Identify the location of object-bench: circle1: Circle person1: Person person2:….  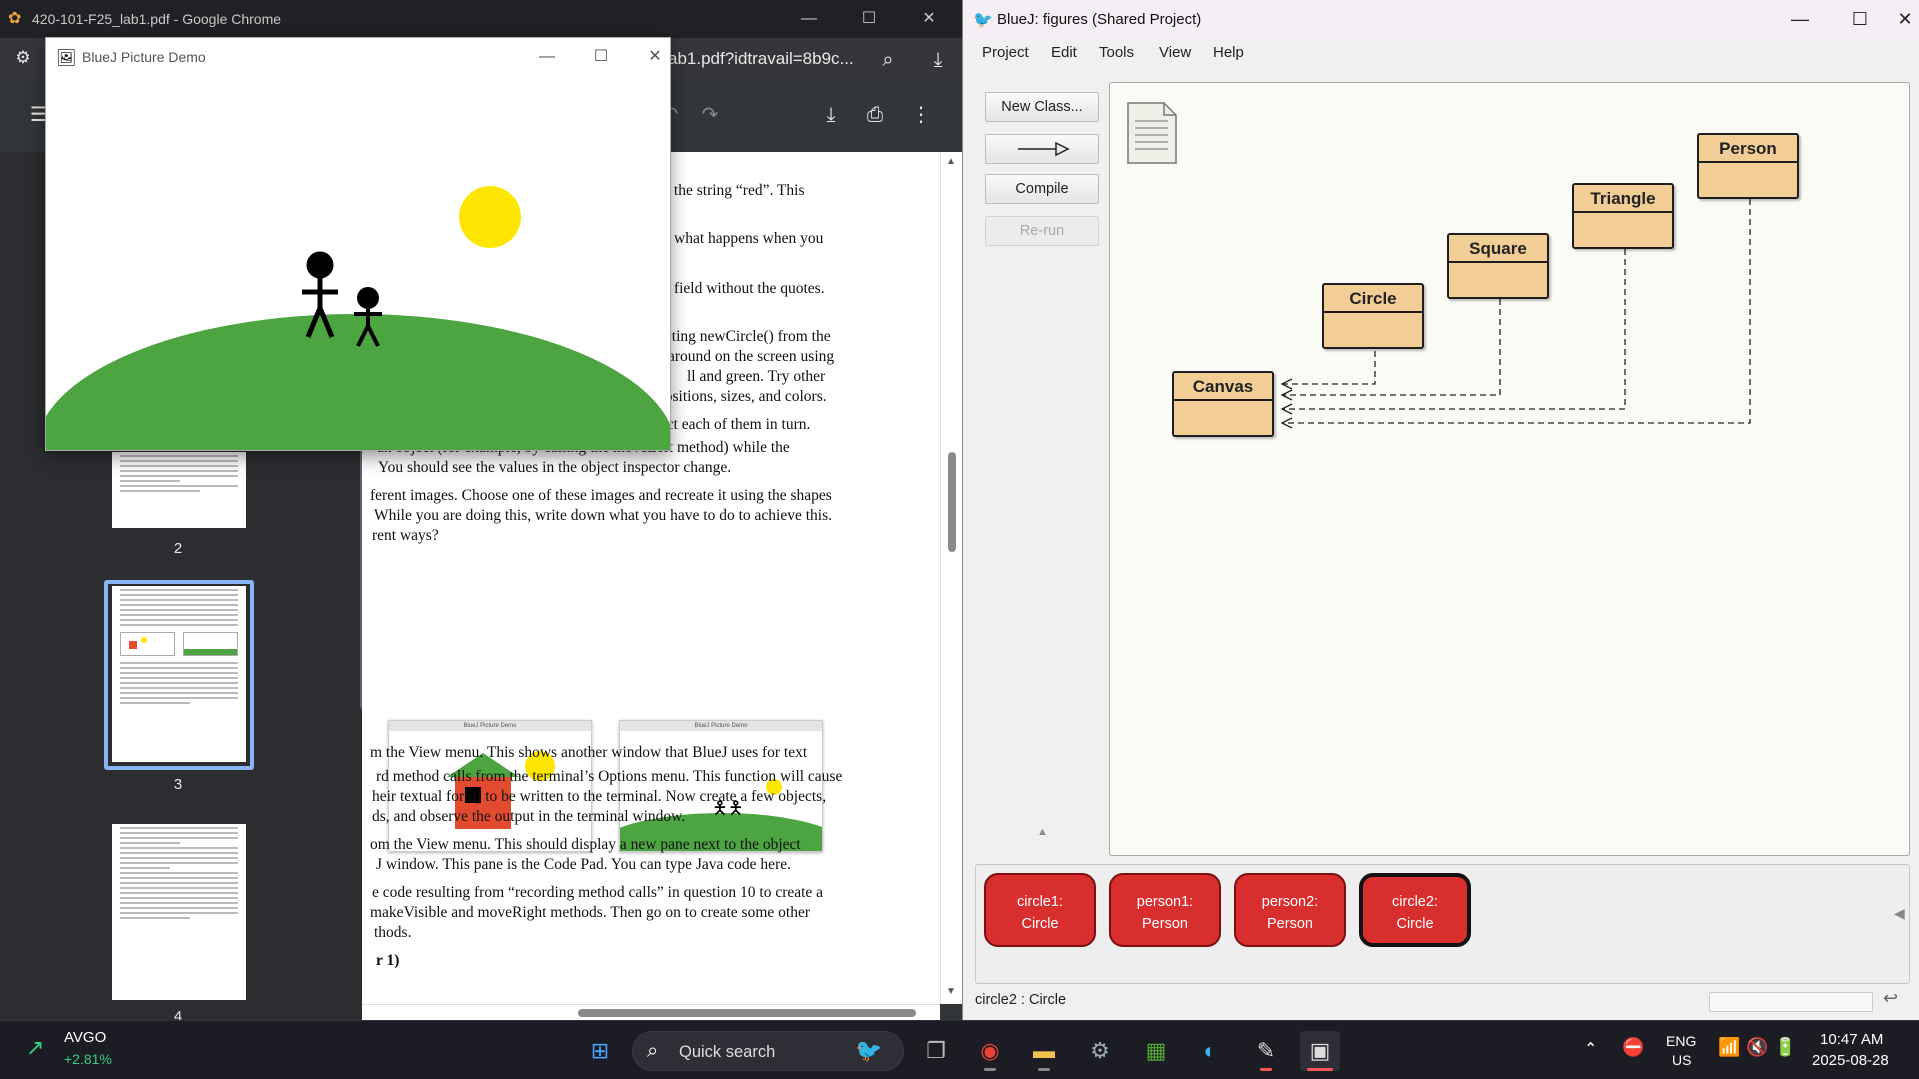
(1442, 924).